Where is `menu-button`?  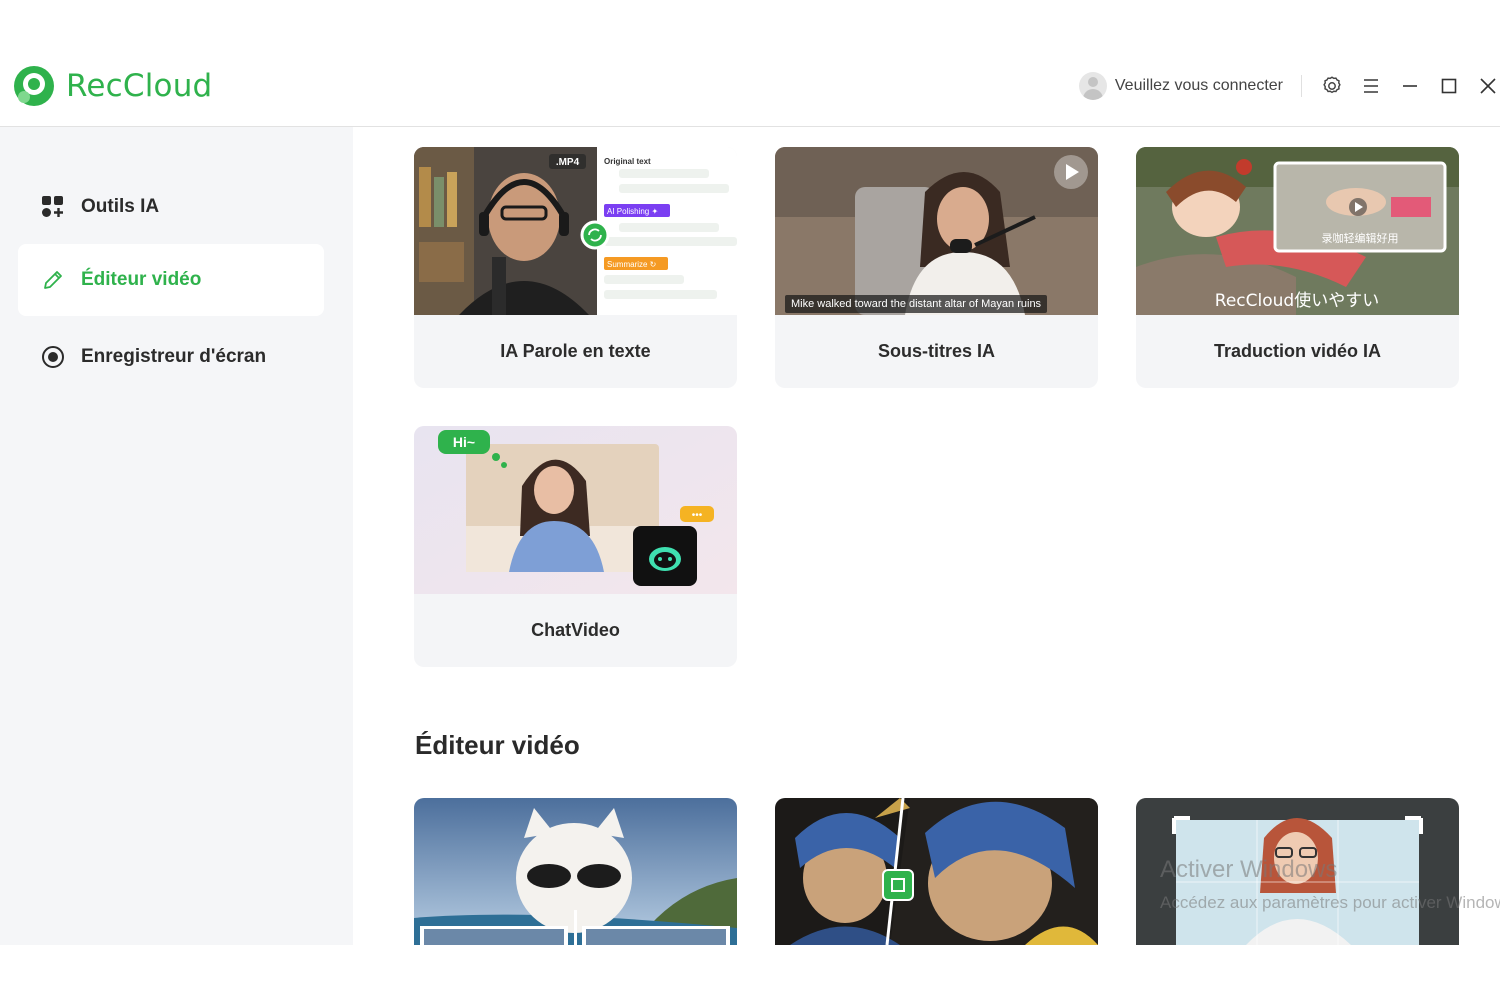
menu-button is located at coordinates (1371, 86).